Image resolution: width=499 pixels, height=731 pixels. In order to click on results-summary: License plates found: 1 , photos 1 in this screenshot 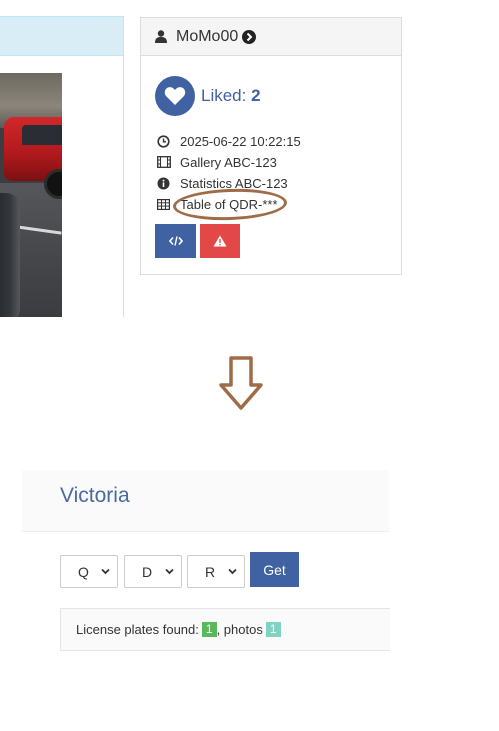, I will do `click(225, 629)`.